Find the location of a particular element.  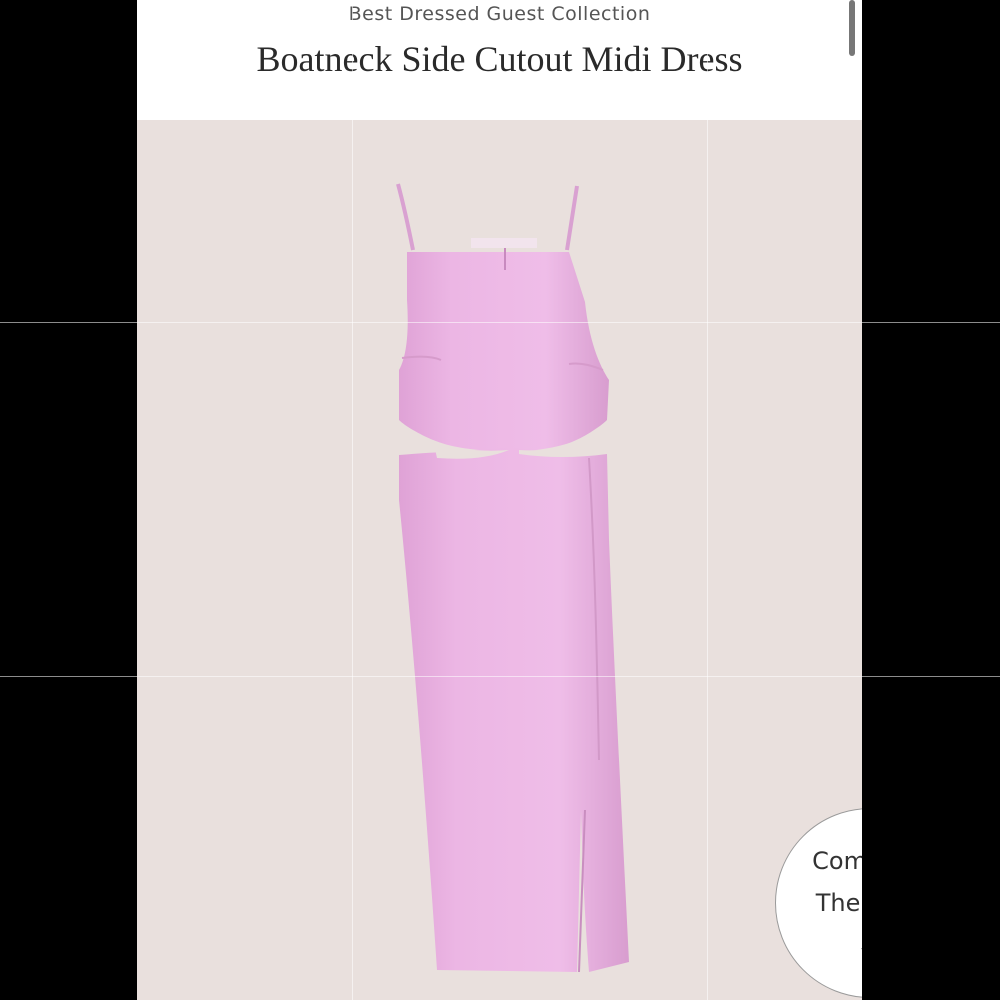

complete-the-look-line2: The Look is located at coordinates (838, 903).